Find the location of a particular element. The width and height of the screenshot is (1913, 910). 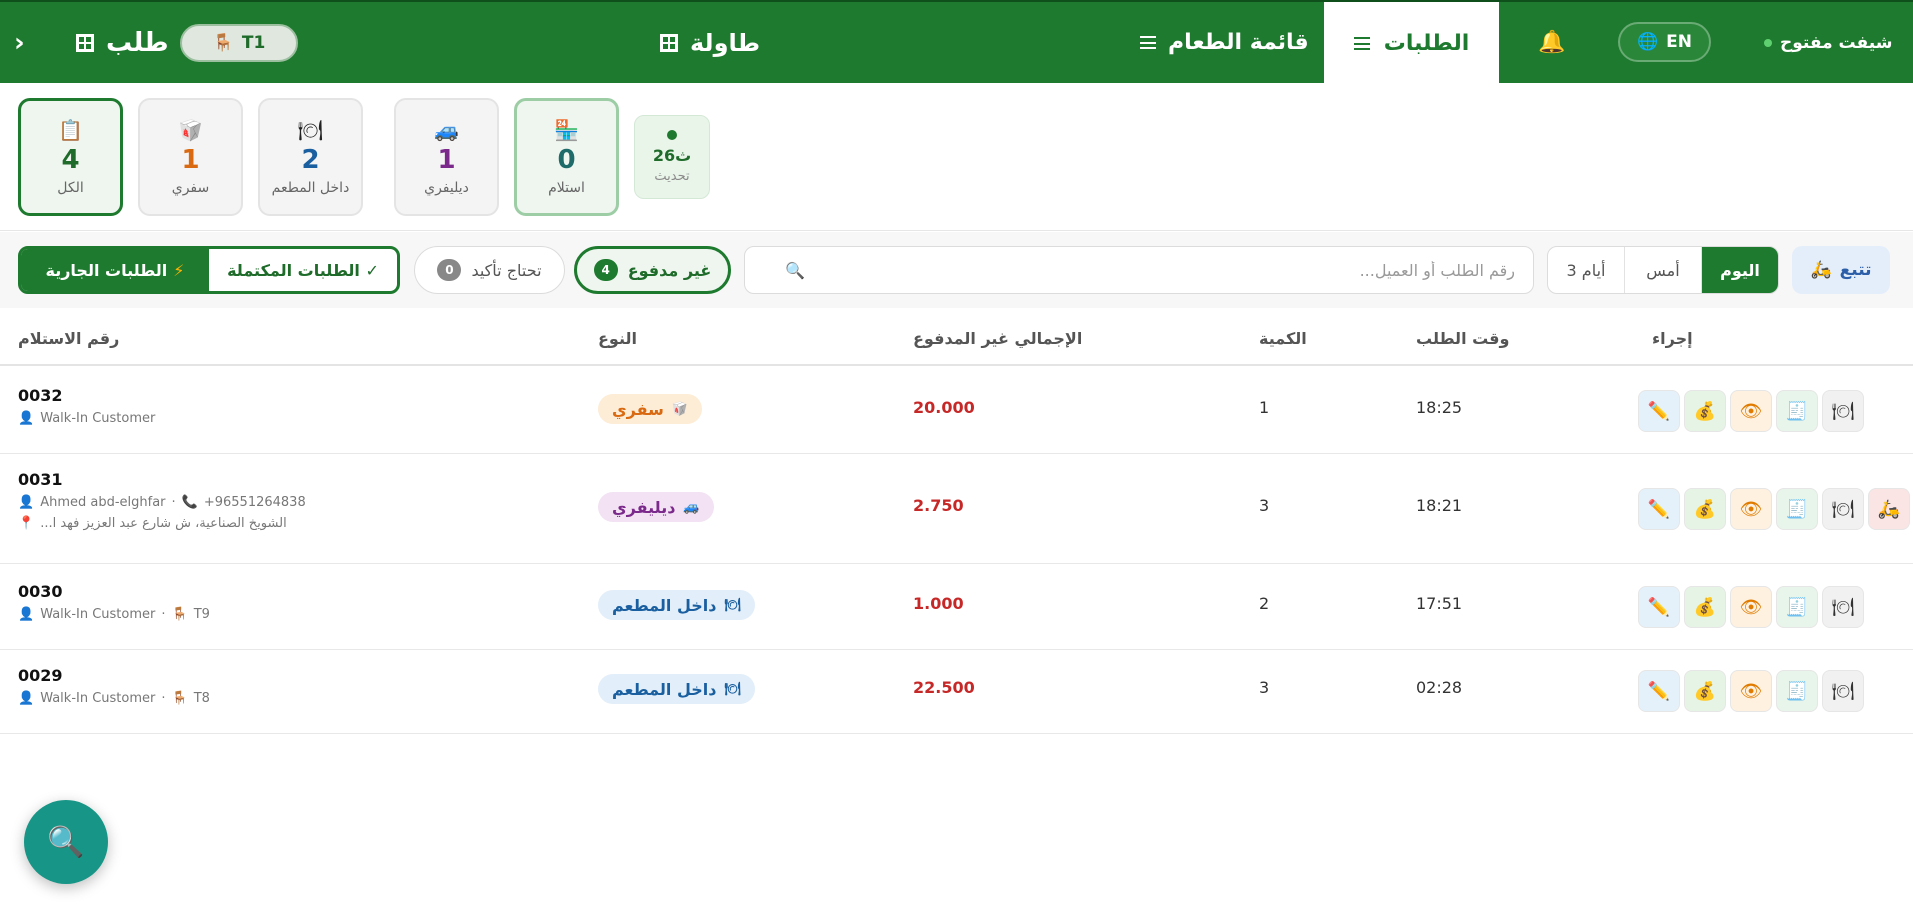

nav-menu: قائمة الطعام is located at coordinates (1224, 42).